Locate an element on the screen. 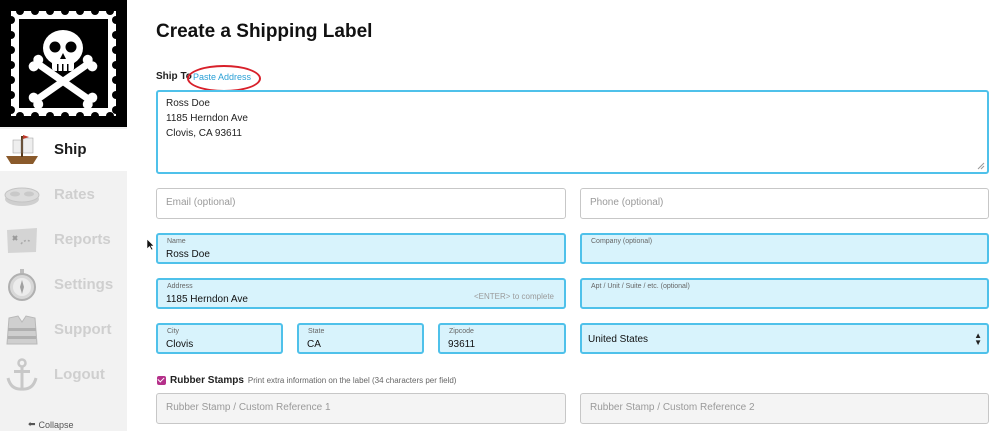 This screenshot has height=431, width=1000. sidebar-item-label: Reports is located at coordinates (82, 239).